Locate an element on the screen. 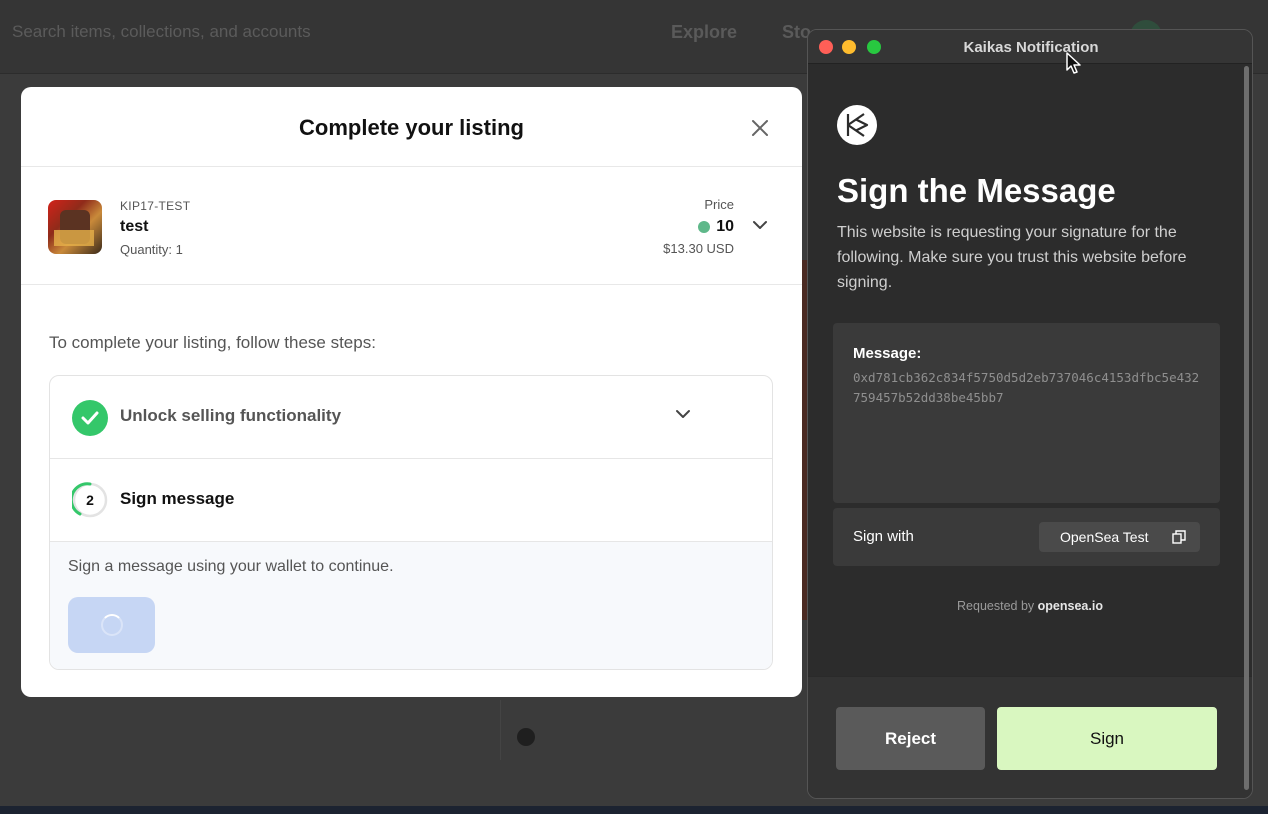  modal-title: Complete your listing is located at coordinates (411, 127).